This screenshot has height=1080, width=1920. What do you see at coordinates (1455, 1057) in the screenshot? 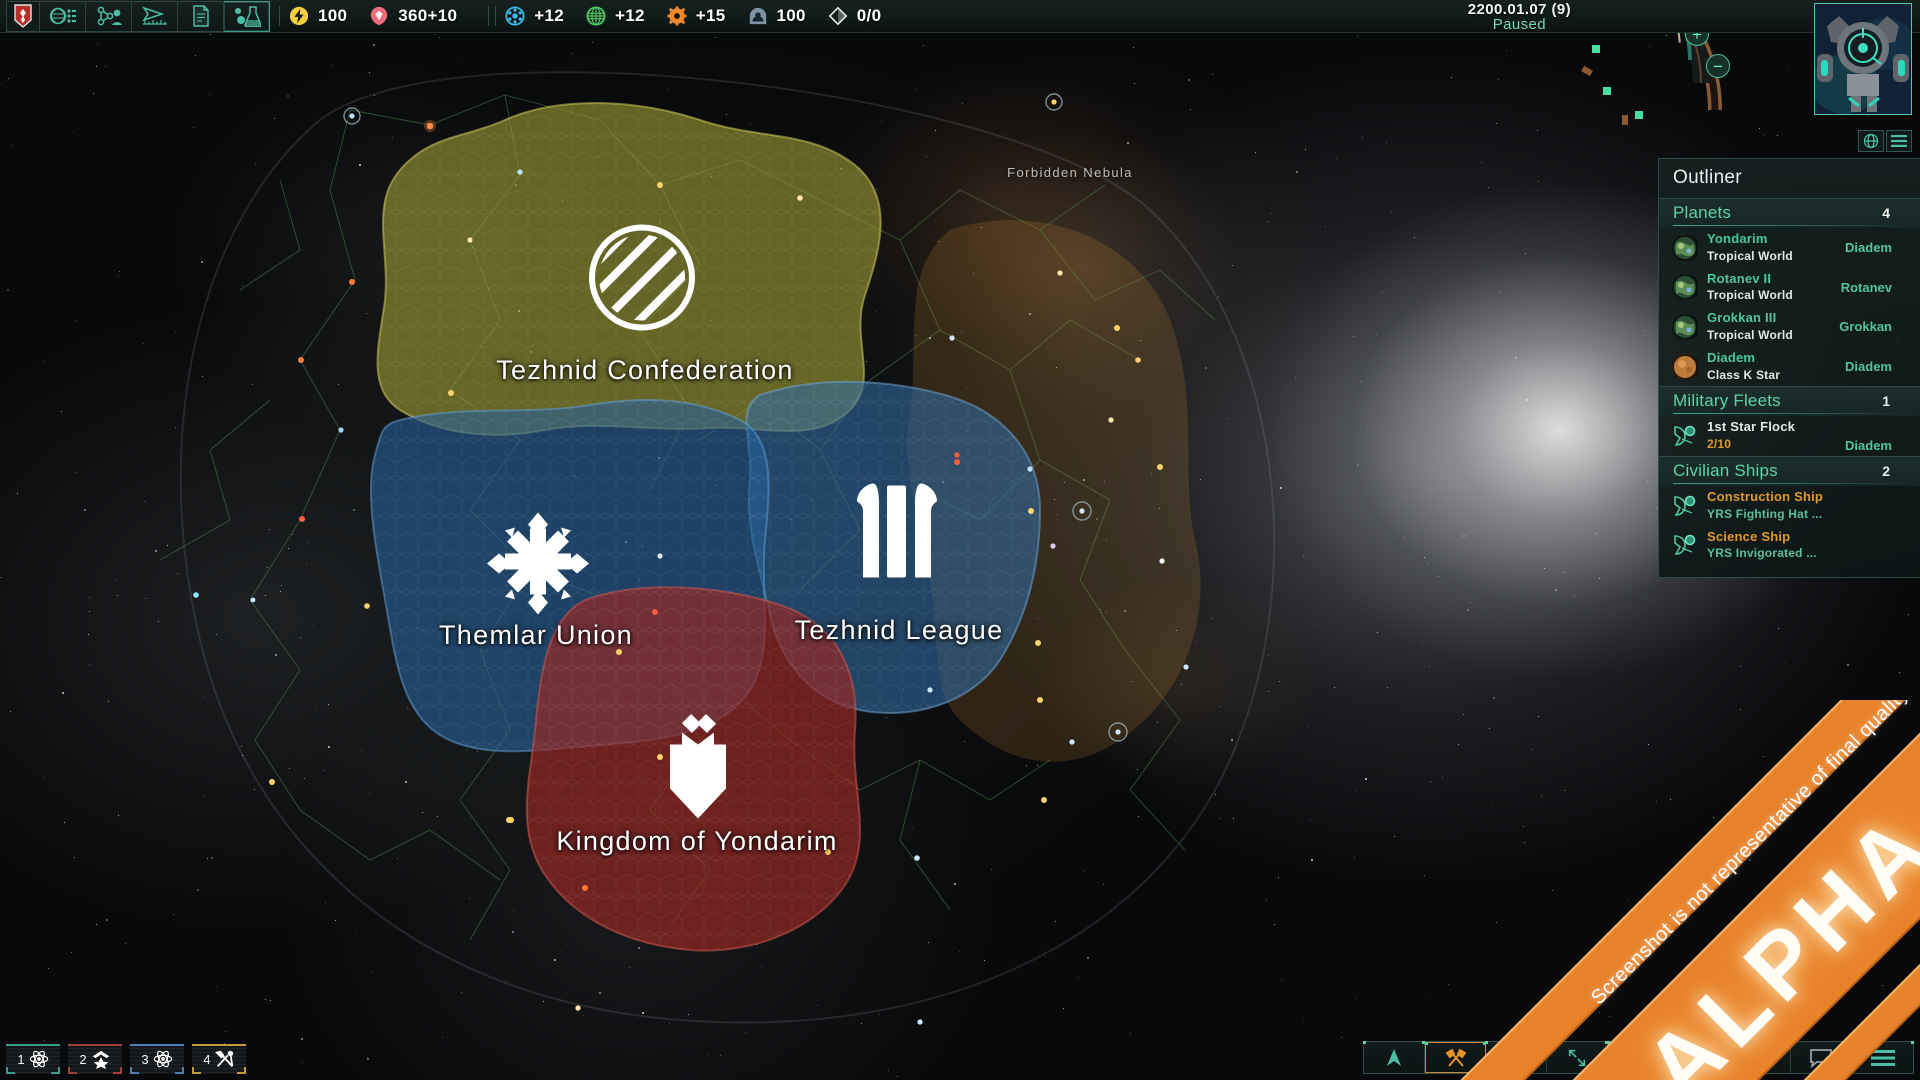
I see `construction-filter-toggle` at bounding box center [1455, 1057].